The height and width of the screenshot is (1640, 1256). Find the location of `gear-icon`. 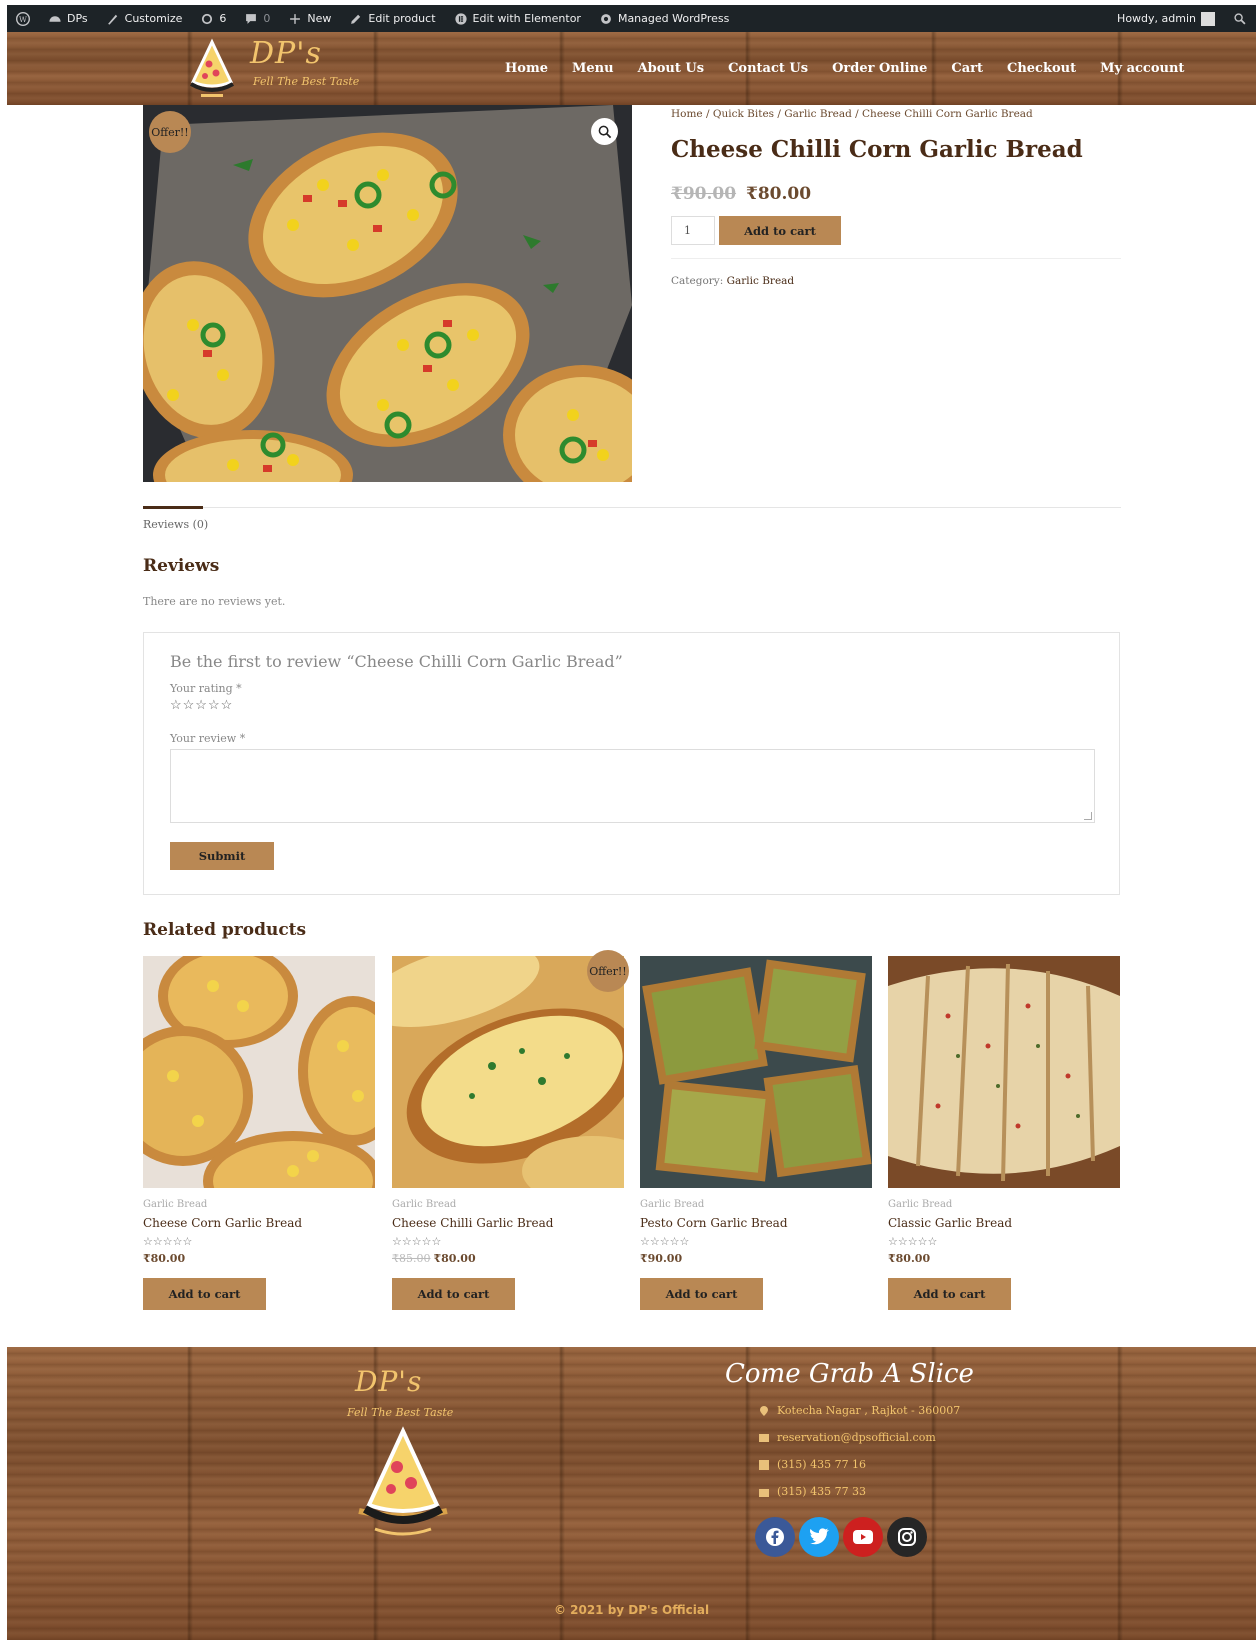

gear-icon is located at coordinates (606, 18).